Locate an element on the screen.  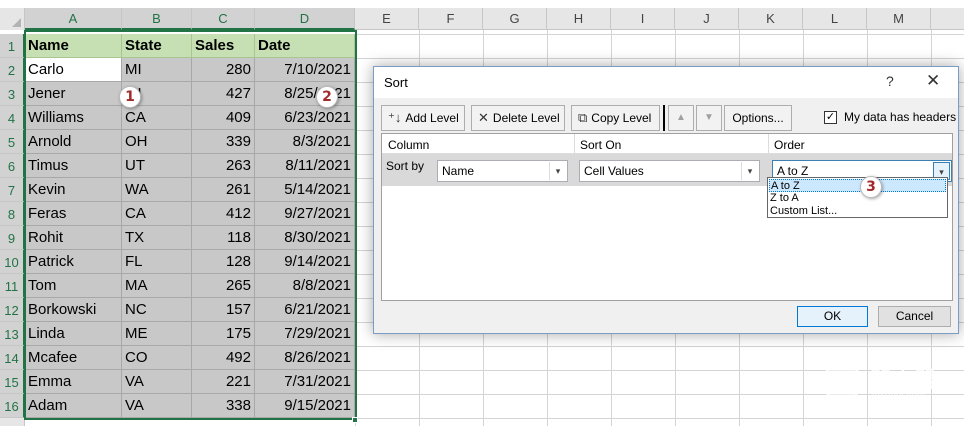
row-header: 16 is located at coordinates (12, 406).